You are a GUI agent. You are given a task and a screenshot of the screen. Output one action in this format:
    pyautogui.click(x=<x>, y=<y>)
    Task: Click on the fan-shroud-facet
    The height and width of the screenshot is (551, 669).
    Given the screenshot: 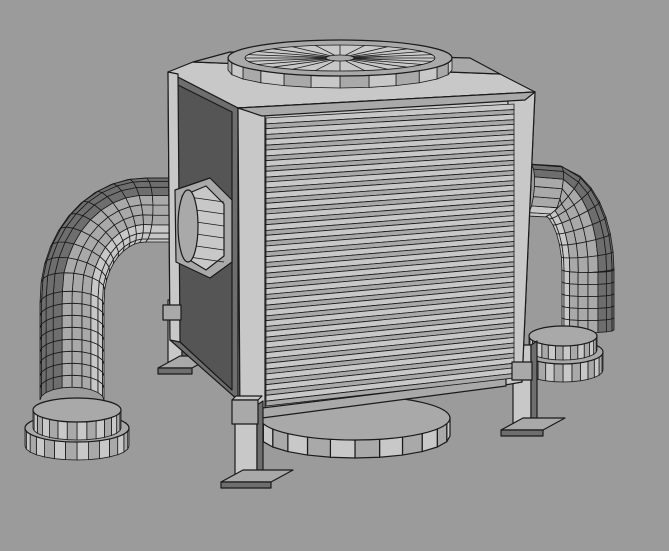 What is the action you would take?
    pyautogui.click(x=325, y=81)
    